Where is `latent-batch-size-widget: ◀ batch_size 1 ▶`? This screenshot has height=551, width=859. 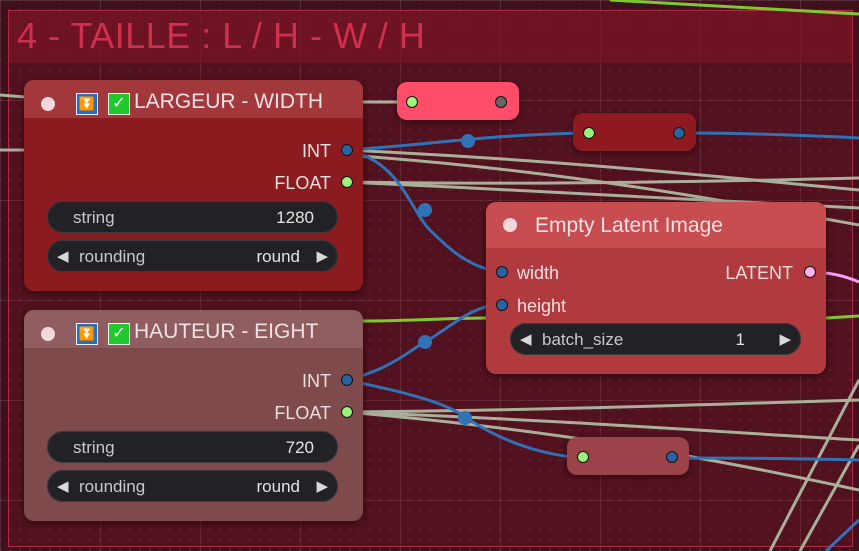 latent-batch-size-widget: ◀ batch_size 1 ▶ is located at coordinates (655, 339).